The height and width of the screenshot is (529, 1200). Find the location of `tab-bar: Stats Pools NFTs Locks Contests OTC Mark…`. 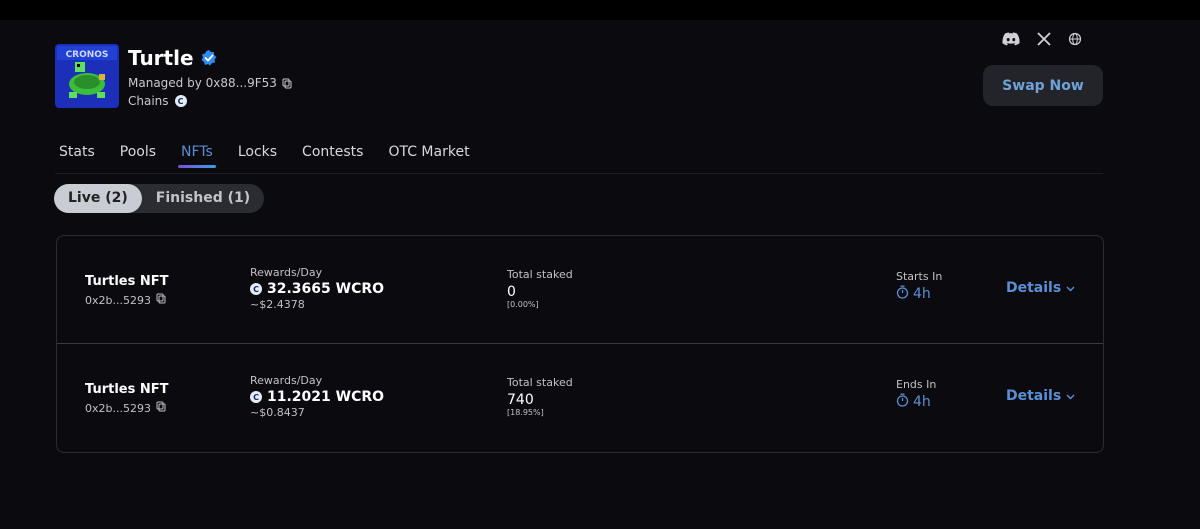

tab-bar: Stats Pools NFTs Locks Contests OTC Mark… is located at coordinates (277, 156).